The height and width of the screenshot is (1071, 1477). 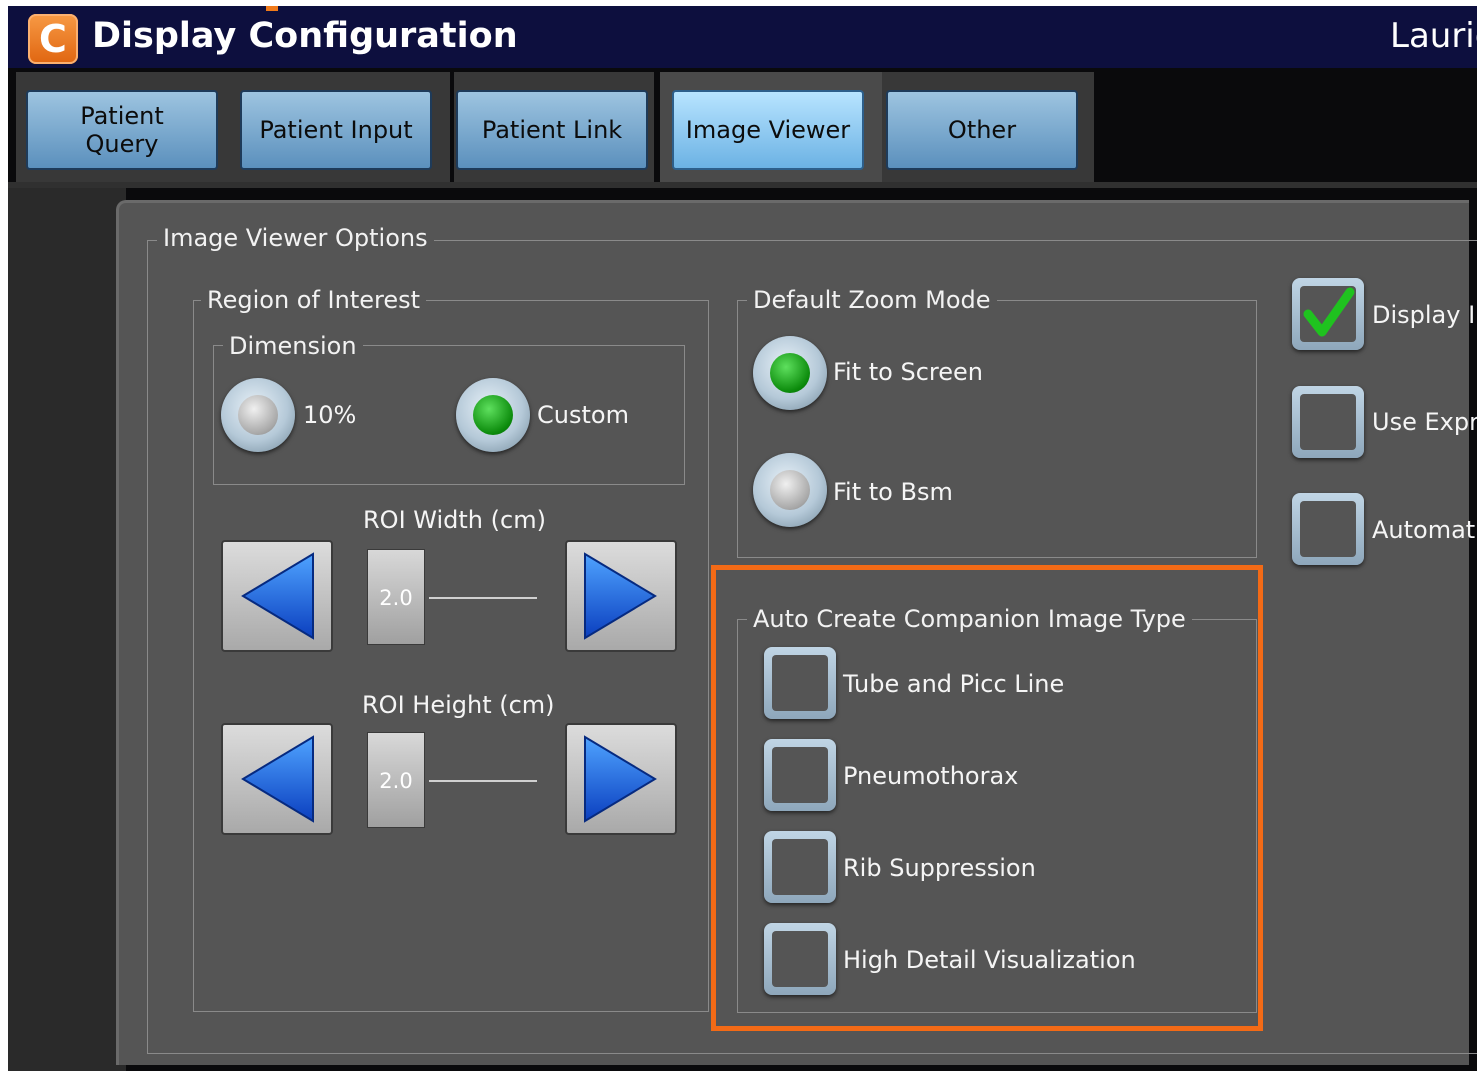 I want to click on zoom-mode-title: Default Zoom Mode, so click(x=872, y=300).